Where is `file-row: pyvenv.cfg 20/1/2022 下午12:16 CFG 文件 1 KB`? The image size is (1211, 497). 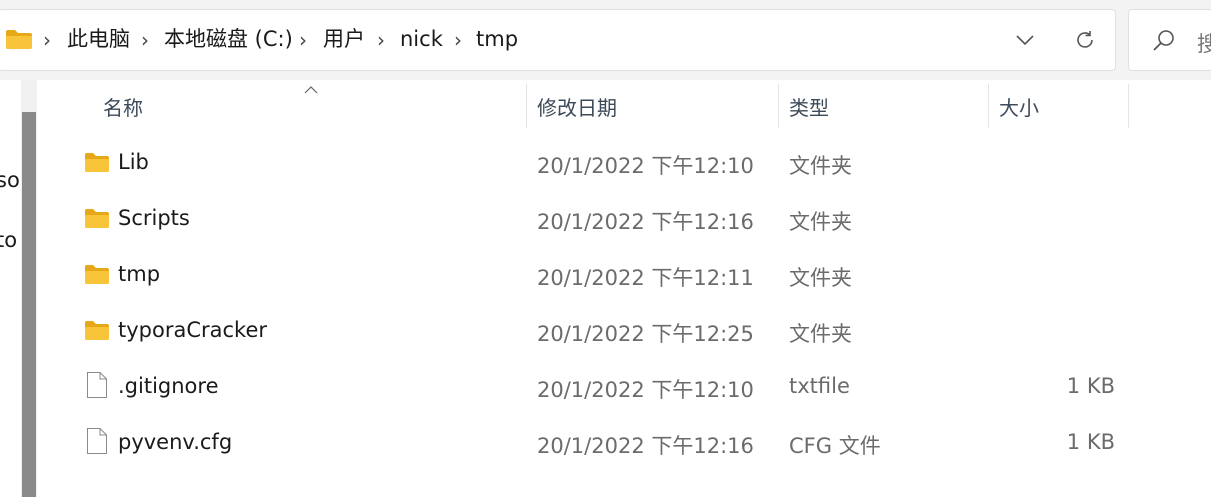
file-row: pyvenv.cfg 20/1/2022 下午12:16 CFG 文件 1 KB is located at coordinates (629, 443).